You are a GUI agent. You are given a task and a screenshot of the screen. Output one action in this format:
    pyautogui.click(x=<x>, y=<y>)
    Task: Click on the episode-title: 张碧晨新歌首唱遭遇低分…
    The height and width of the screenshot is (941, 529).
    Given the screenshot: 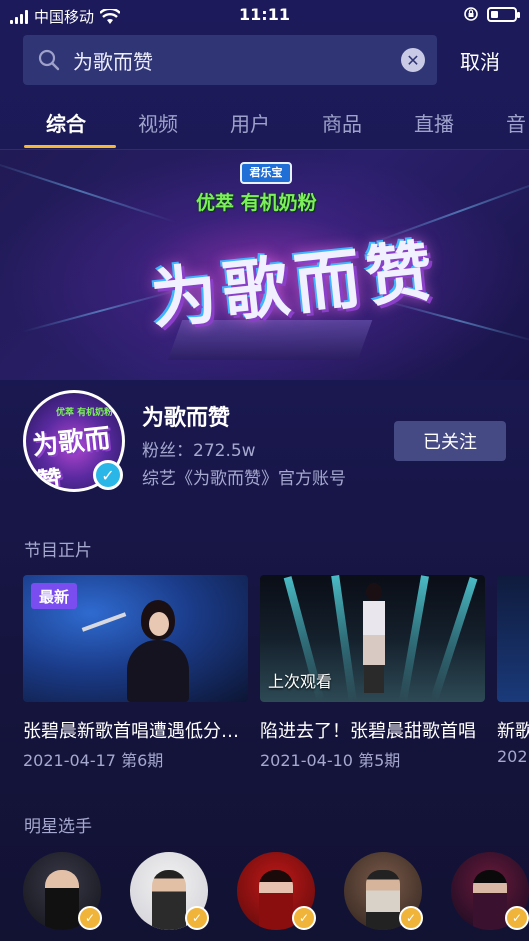 What is the action you would take?
    pyautogui.click(x=135, y=730)
    